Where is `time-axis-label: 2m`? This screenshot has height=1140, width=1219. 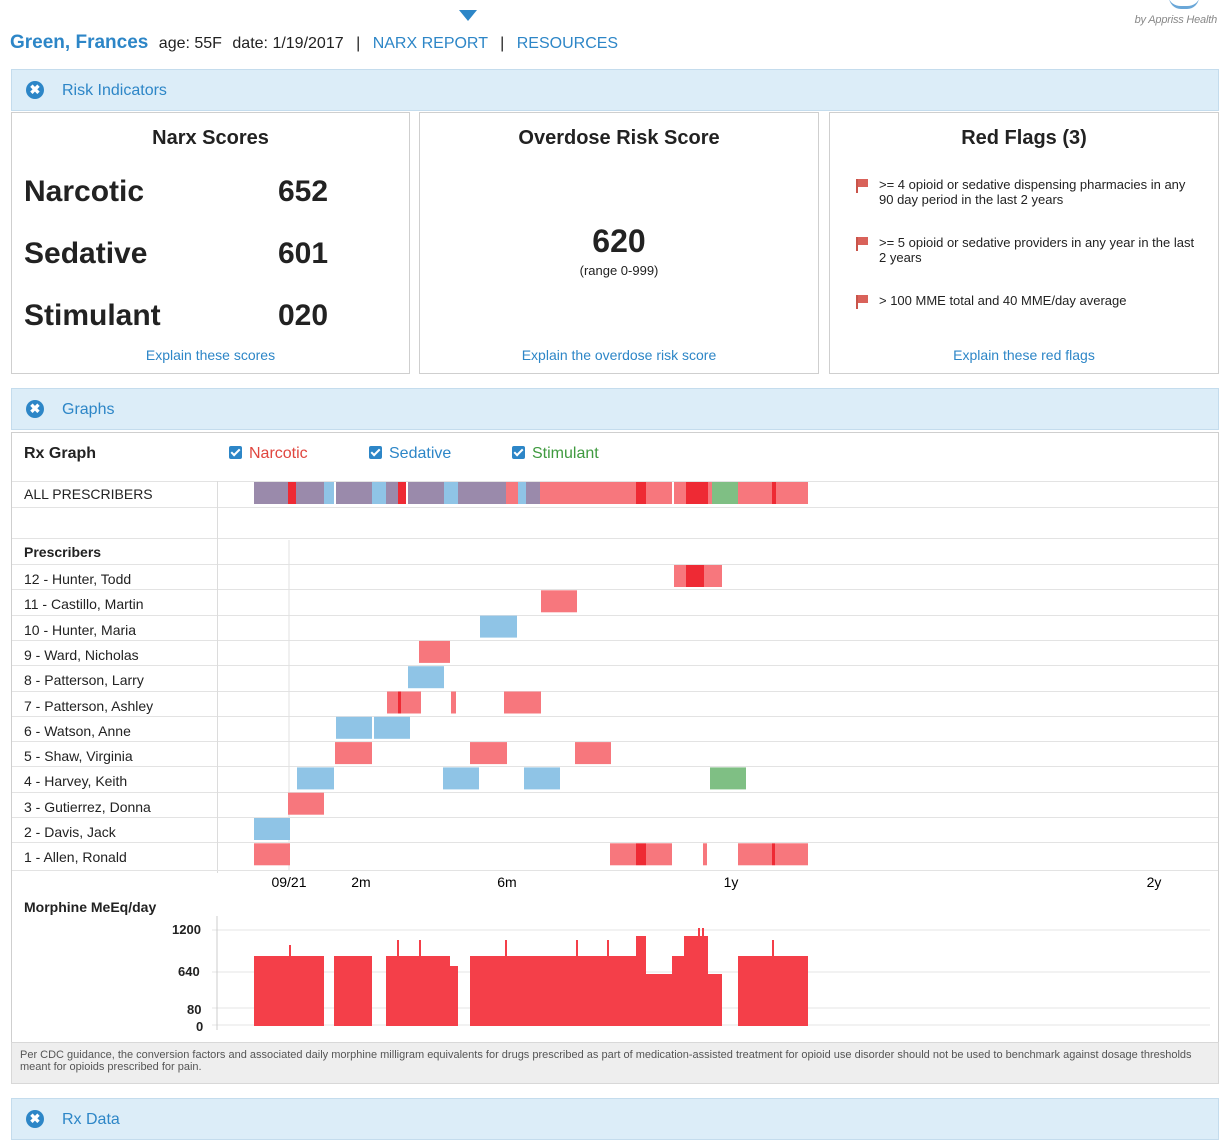 time-axis-label: 2m is located at coordinates (360, 882).